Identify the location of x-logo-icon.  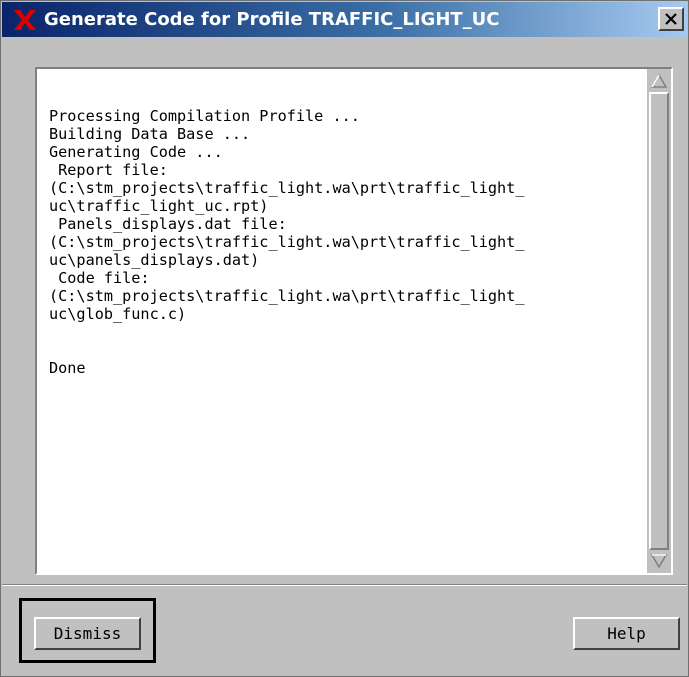
(25, 20).